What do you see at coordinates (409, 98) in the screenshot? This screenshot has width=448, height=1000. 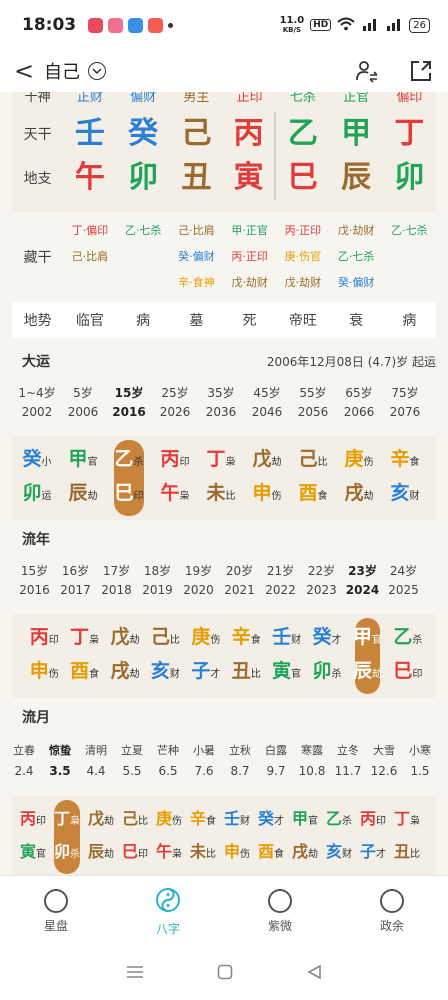 I see `shishen-cell: 偏印` at bounding box center [409, 98].